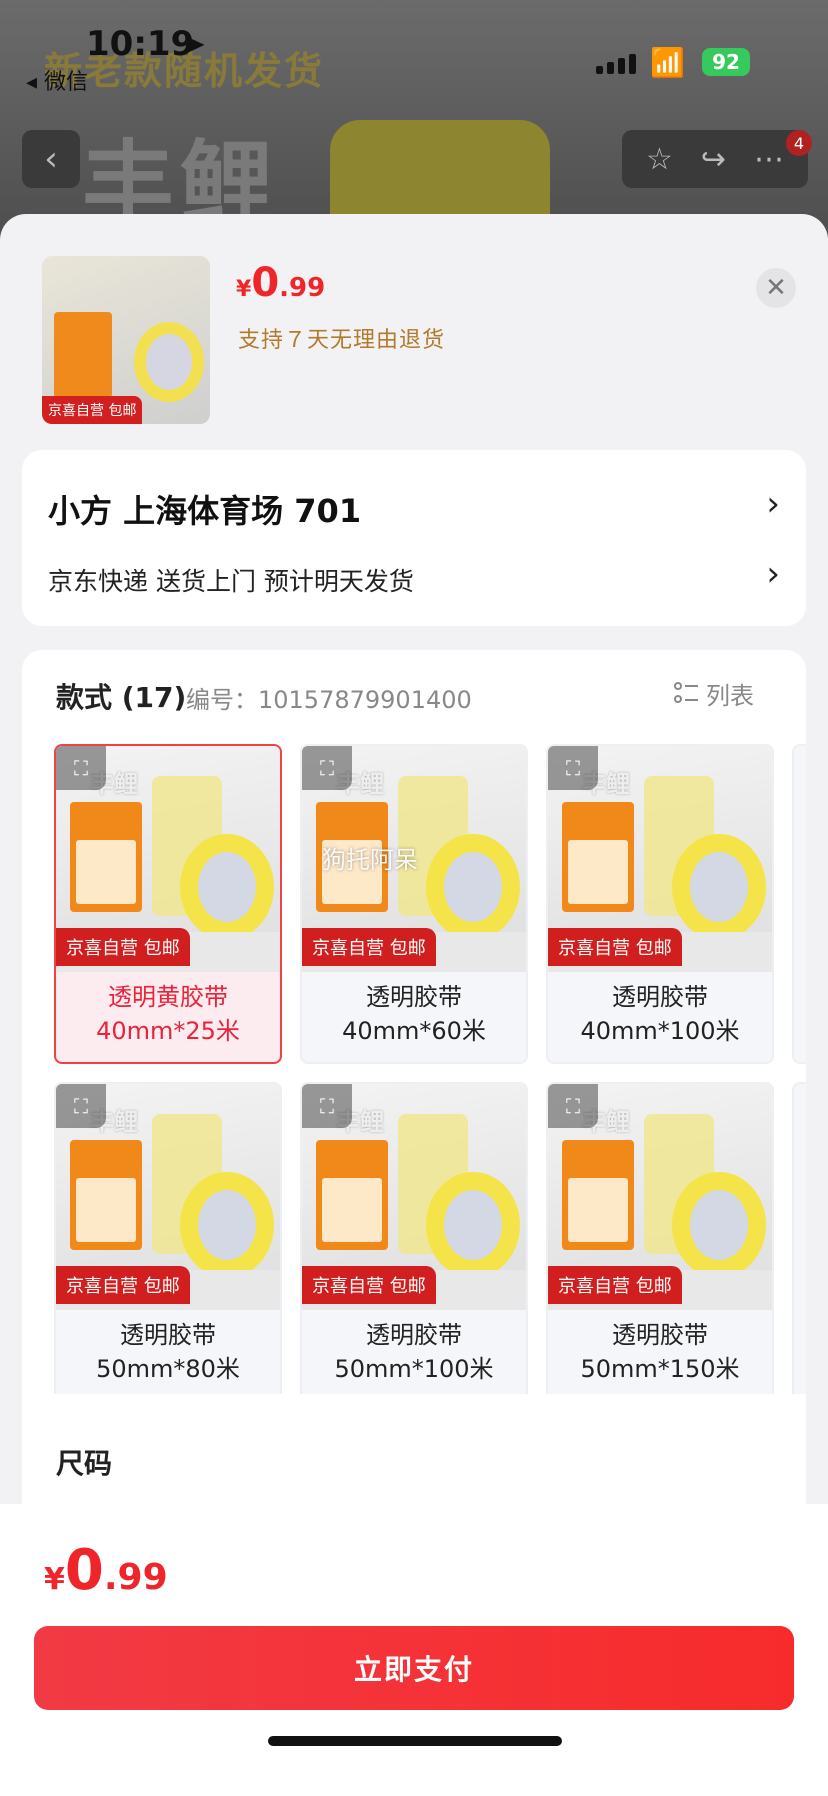 This screenshot has height=1796, width=828. Describe the element at coordinates (126, 340) in the screenshot. I see `product-thumbnail: 京喜自营 包邮` at that location.